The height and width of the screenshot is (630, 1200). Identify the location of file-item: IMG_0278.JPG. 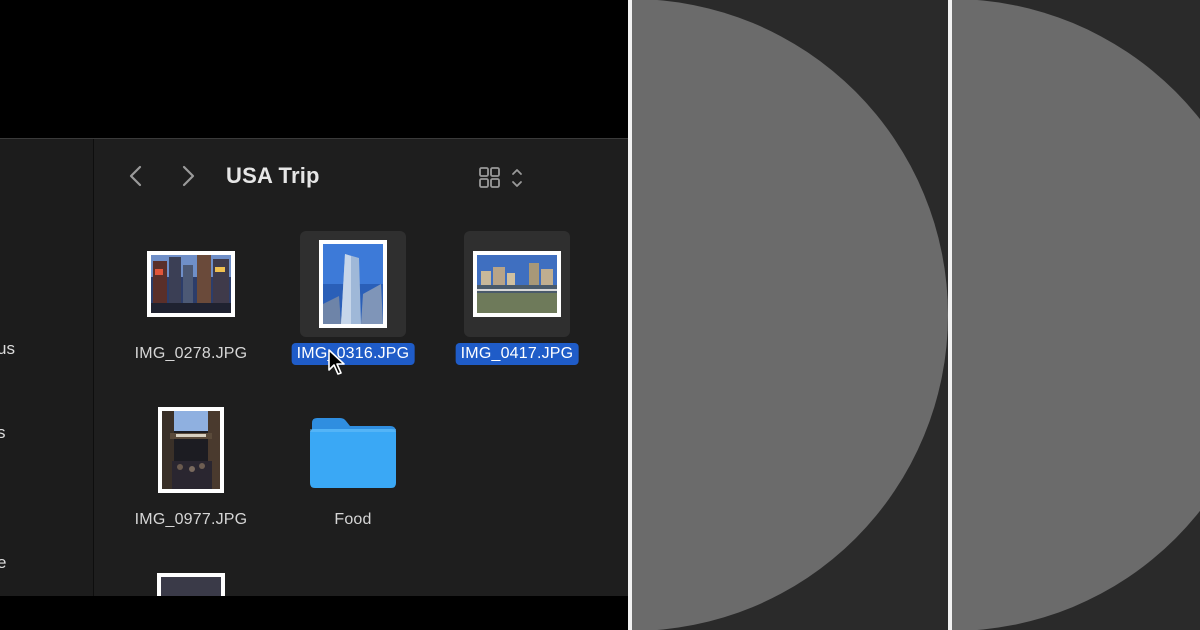
(191, 306).